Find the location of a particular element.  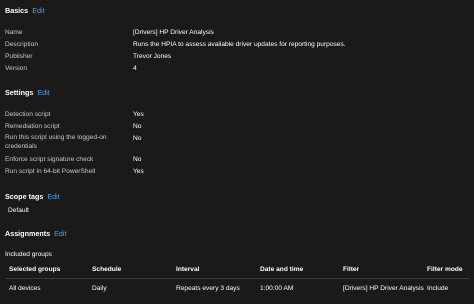

scope-tag-default: Default is located at coordinates (18, 210).